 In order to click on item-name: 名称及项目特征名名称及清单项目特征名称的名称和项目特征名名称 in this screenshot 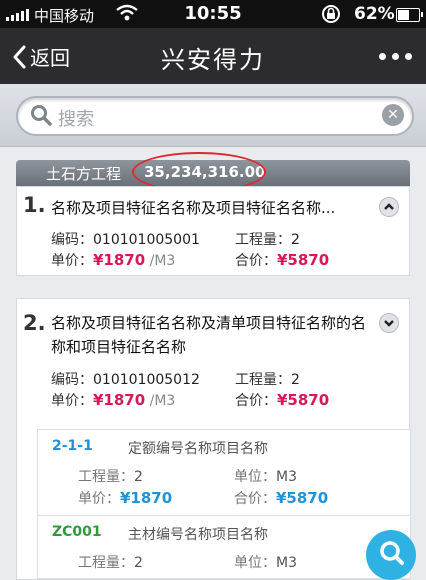, I will do `click(209, 335)`.